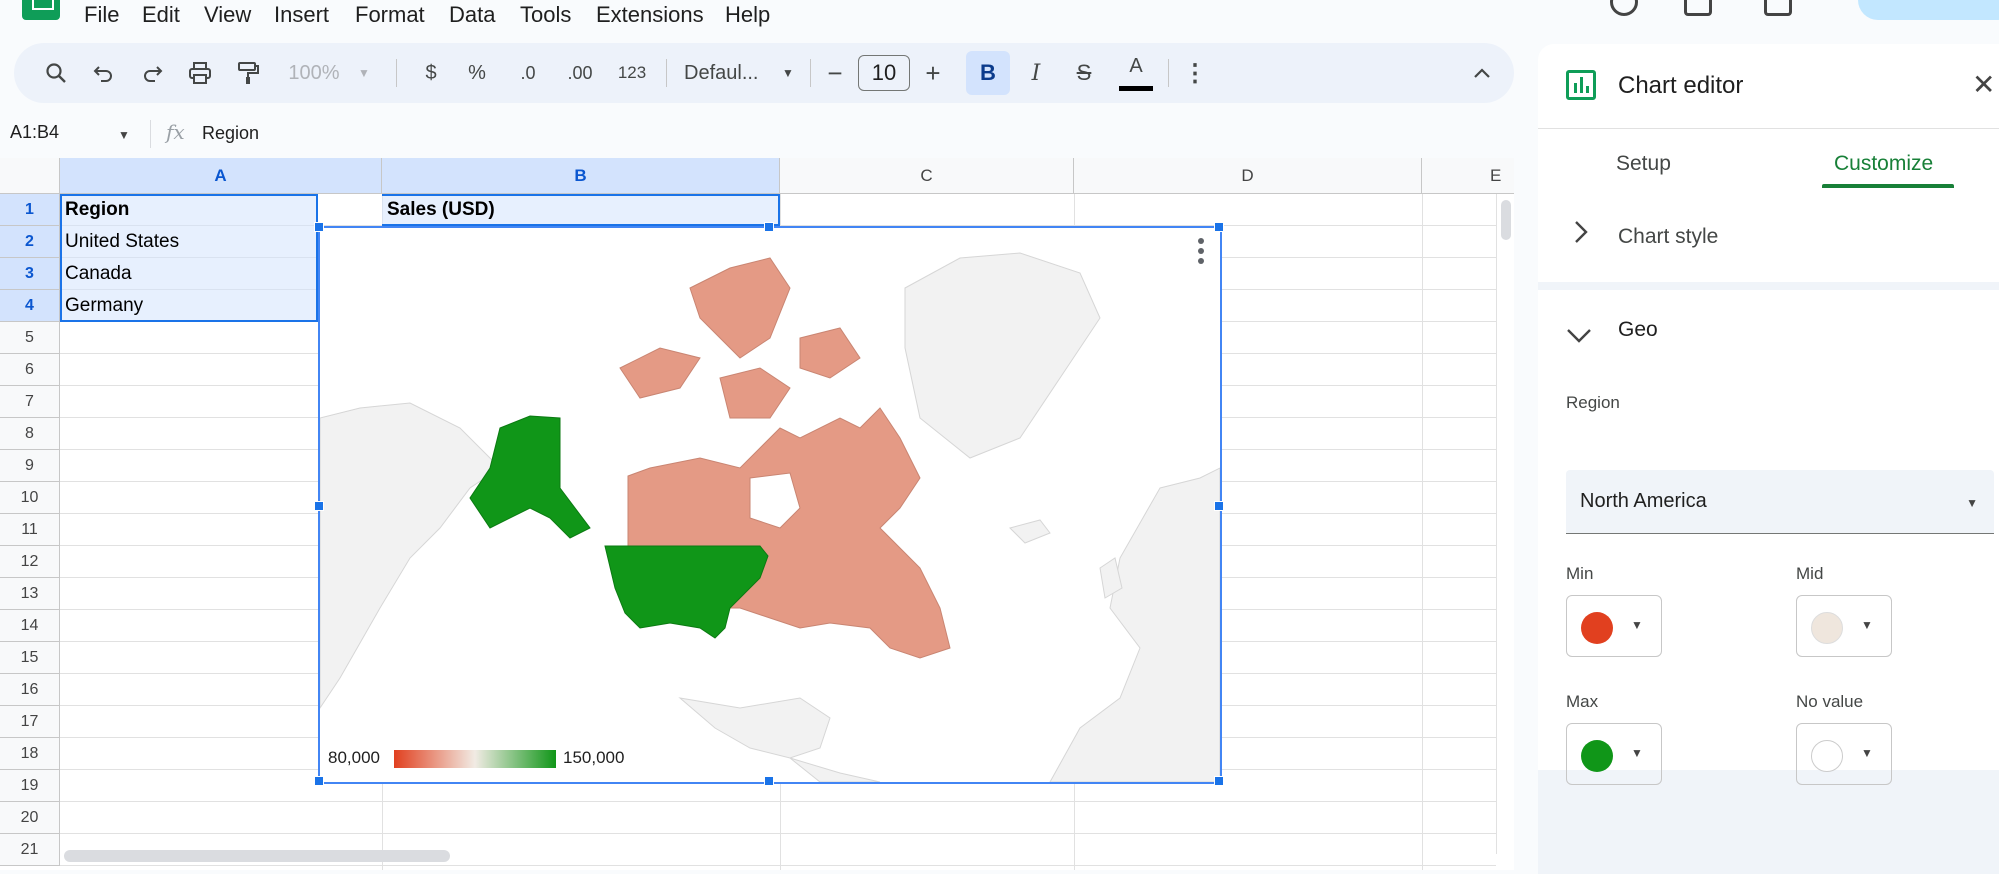 Image resolution: width=1999 pixels, height=874 pixels. Describe the element at coordinates (650, 15) in the screenshot. I see `menu-extensions: Extensions` at that location.